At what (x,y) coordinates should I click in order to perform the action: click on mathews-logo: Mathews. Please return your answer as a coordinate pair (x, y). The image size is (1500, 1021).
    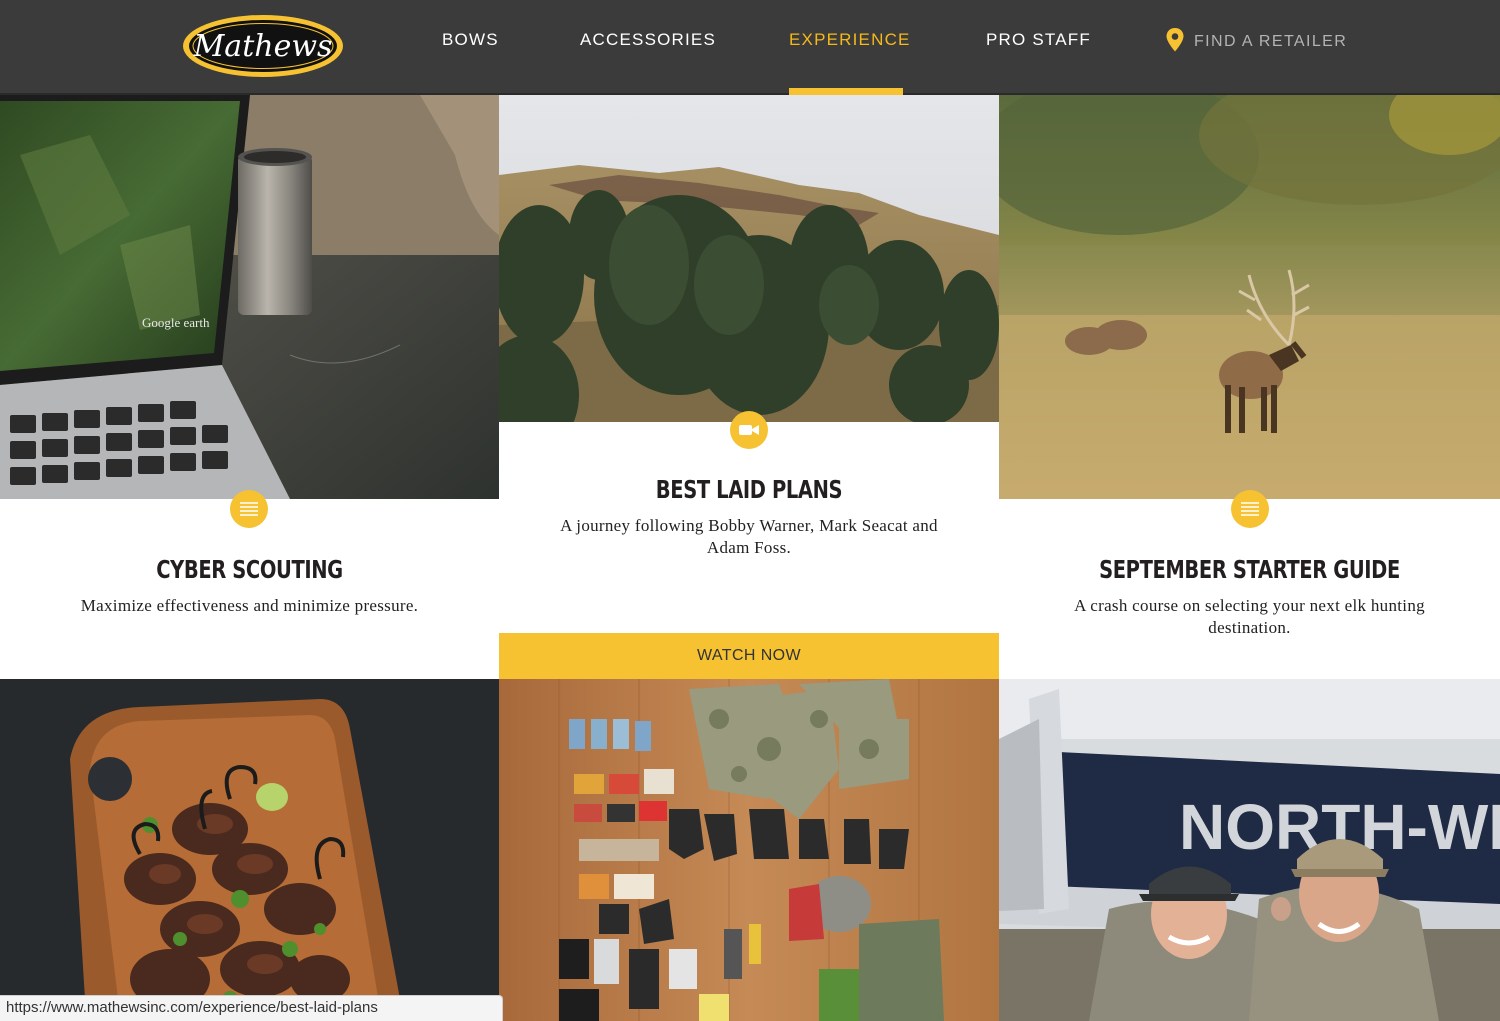
    Looking at the image, I should click on (263, 46).